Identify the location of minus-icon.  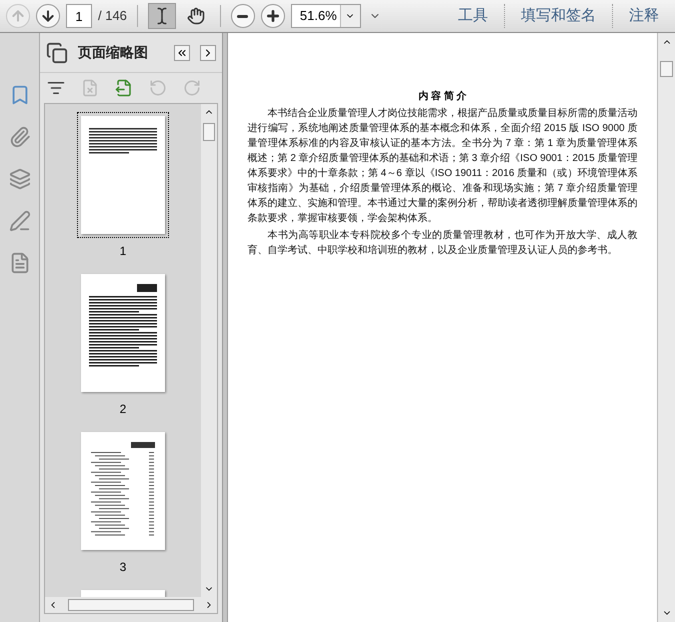
(242, 16).